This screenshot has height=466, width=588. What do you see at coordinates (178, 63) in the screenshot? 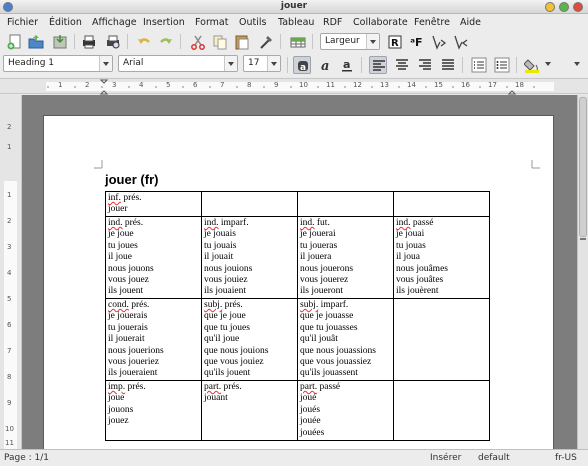
I see `font-name-combo: Arial` at bounding box center [178, 63].